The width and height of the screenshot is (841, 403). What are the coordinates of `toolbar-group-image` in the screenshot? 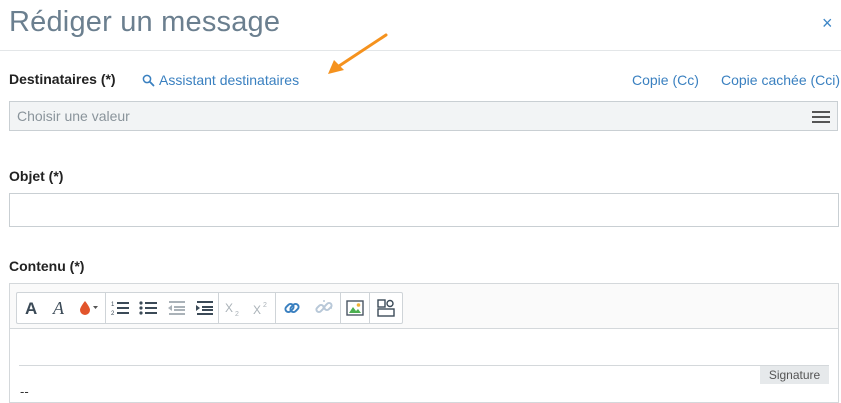 It's located at (355, 308).